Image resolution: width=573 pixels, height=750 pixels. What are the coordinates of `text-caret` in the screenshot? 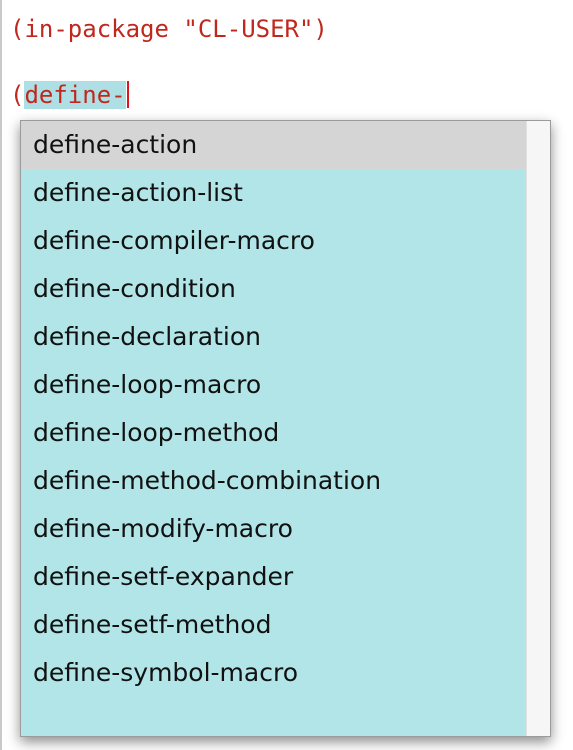 It's located at (127, 94).